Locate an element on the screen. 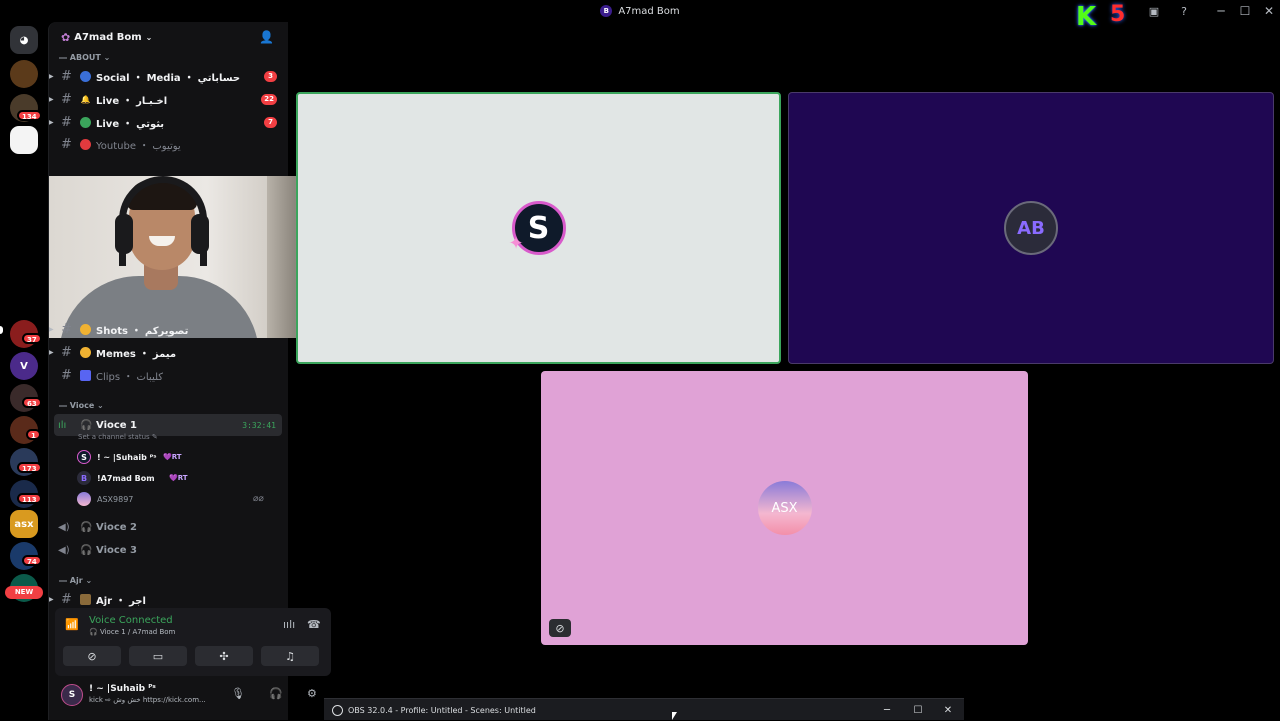 The height and width of the screenshot is (721, 1280). user-avatar: S is located at coordinates (72, 695).